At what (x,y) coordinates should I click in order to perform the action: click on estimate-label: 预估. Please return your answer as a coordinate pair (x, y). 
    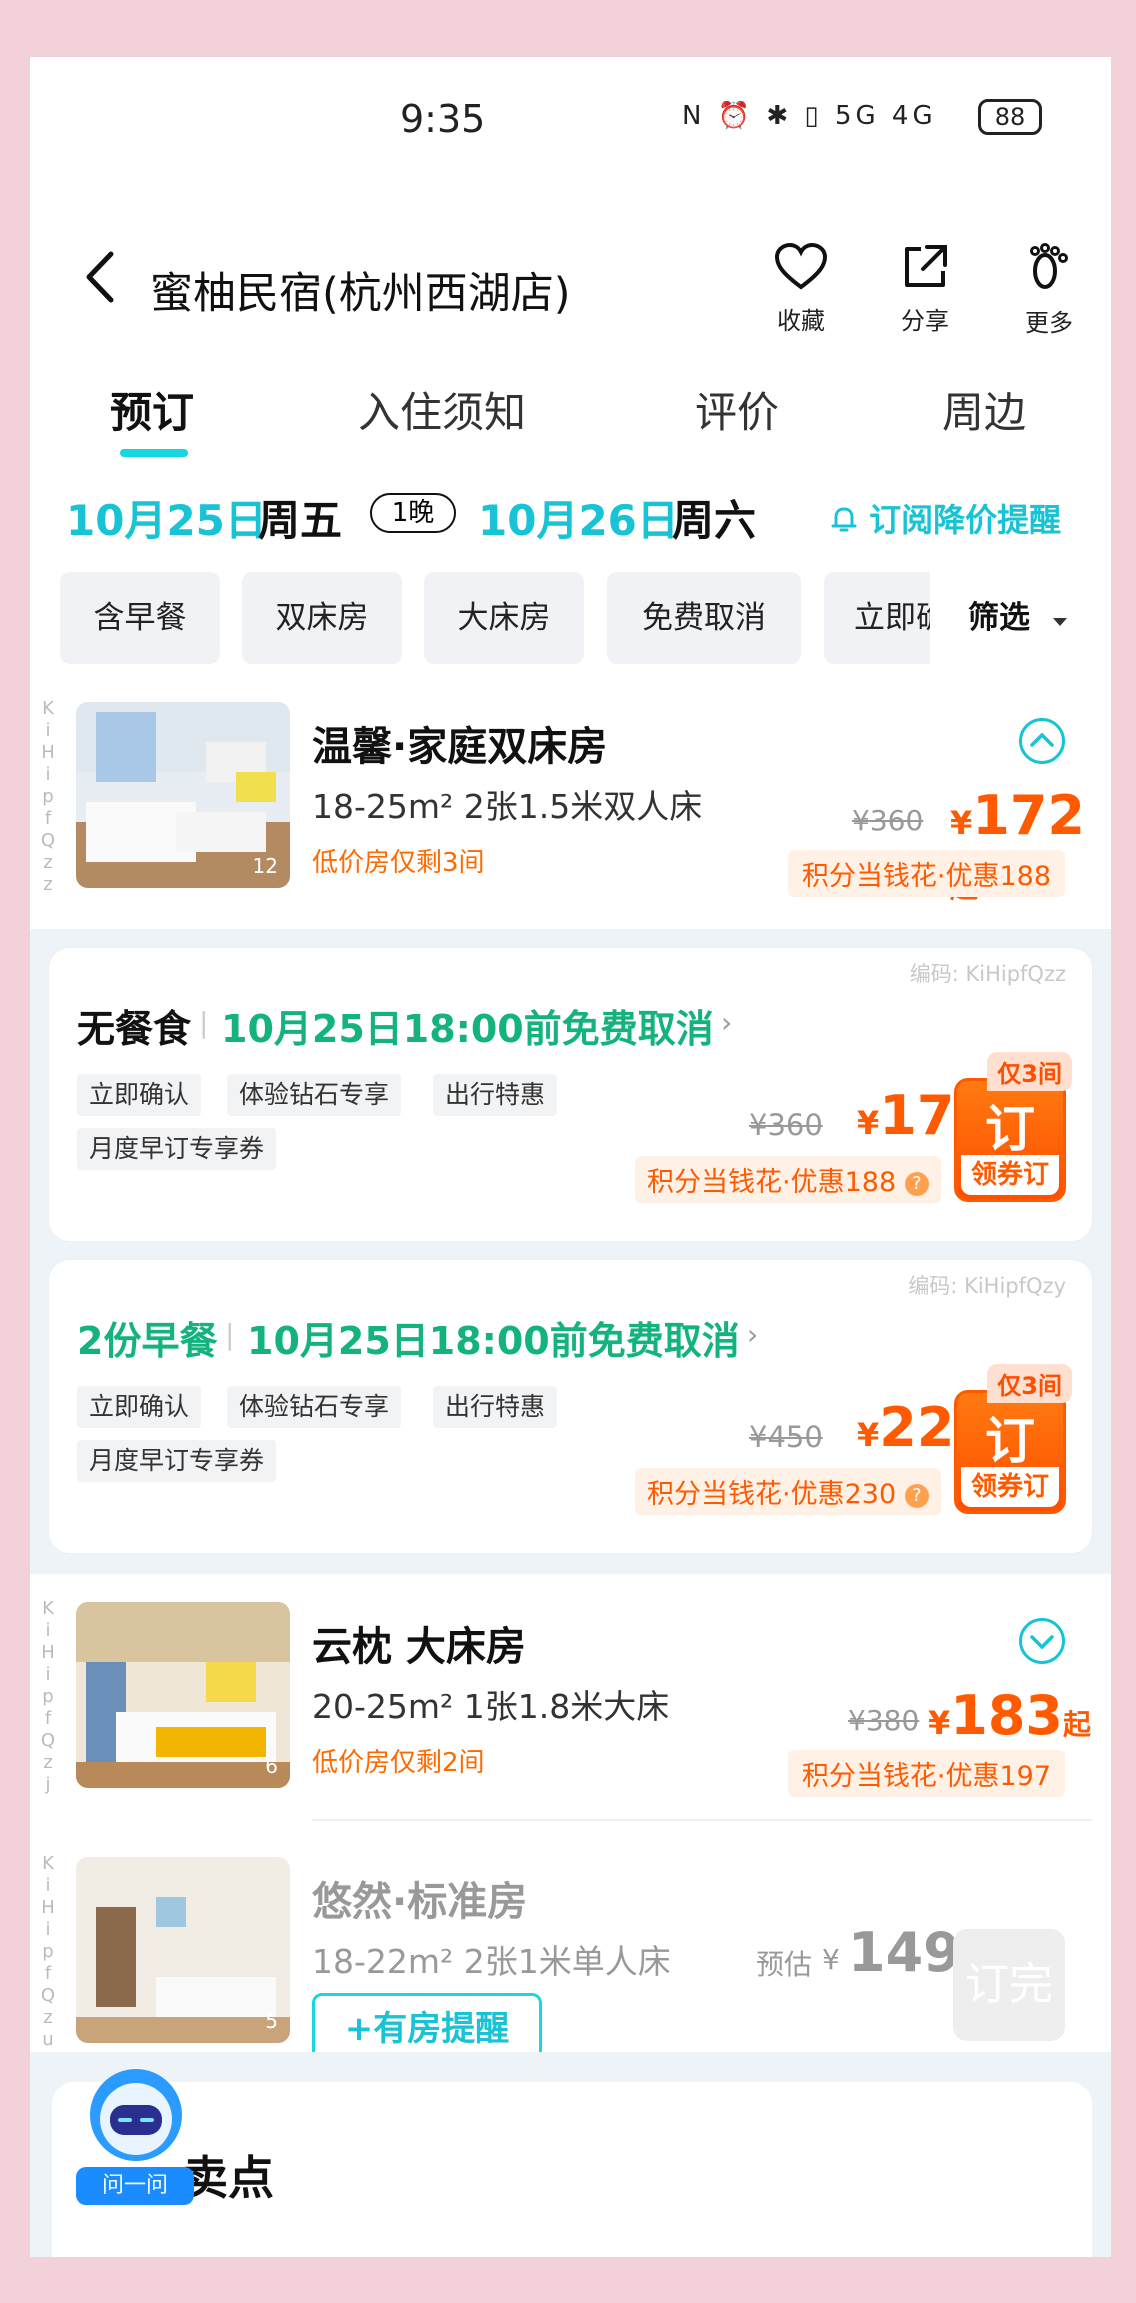
    Looking at the image, I should click on (784, 1964).